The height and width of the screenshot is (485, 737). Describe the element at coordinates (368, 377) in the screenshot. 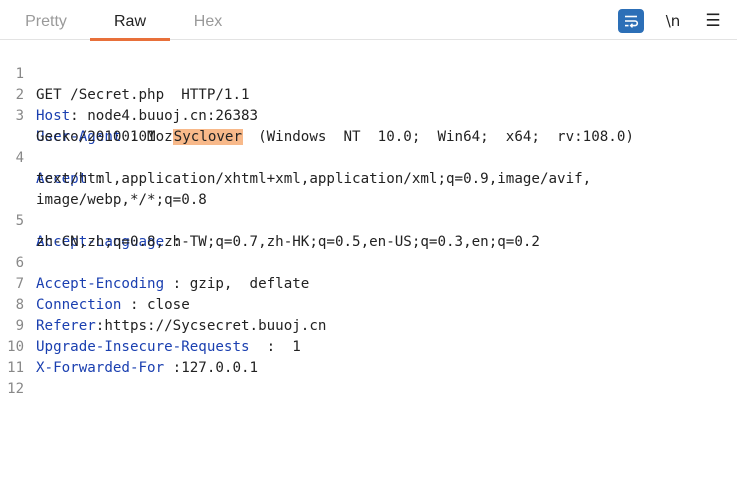

I see `line-12: 12` at that location.